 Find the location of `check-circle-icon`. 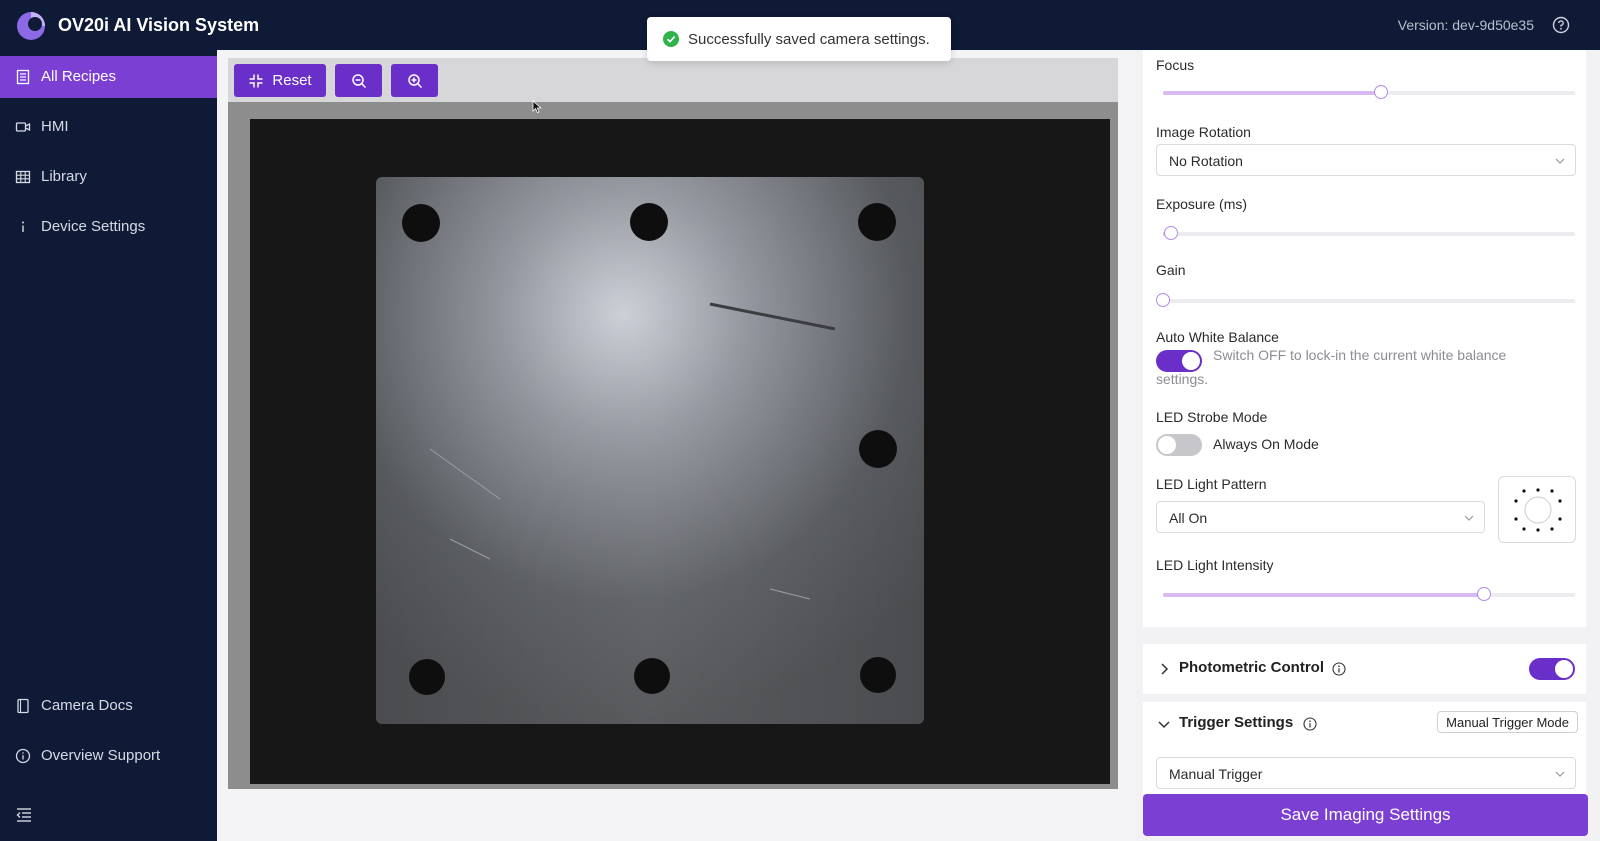

check-circle-icon is located at coordinates (671, 39).